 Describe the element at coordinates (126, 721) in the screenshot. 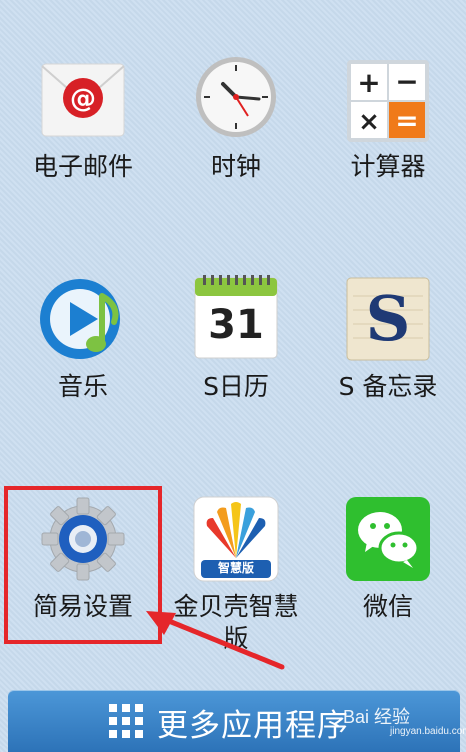

I see `grid-icon` at that location.